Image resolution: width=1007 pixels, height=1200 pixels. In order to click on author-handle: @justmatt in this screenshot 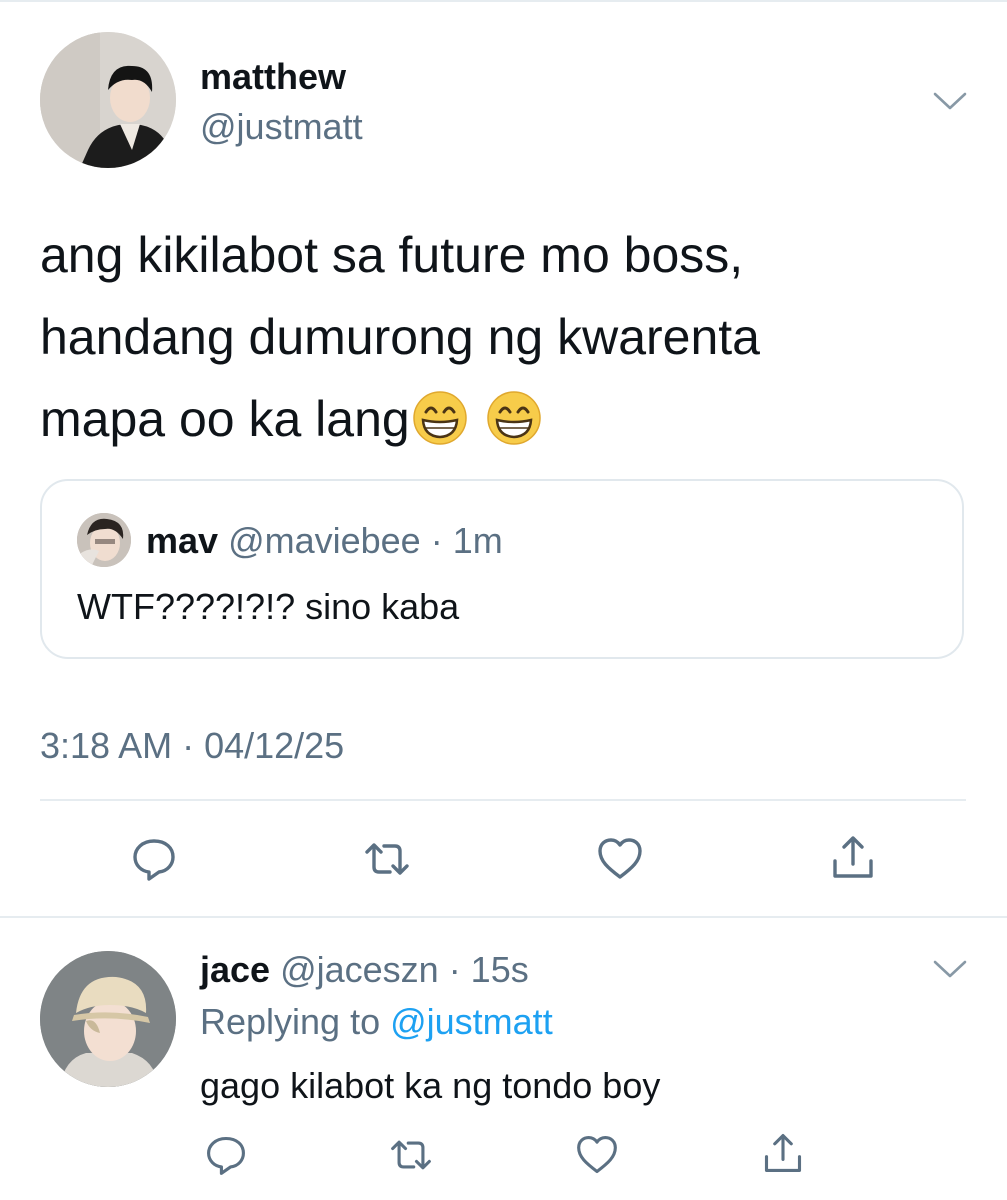, I will do `click(281, 127)`.